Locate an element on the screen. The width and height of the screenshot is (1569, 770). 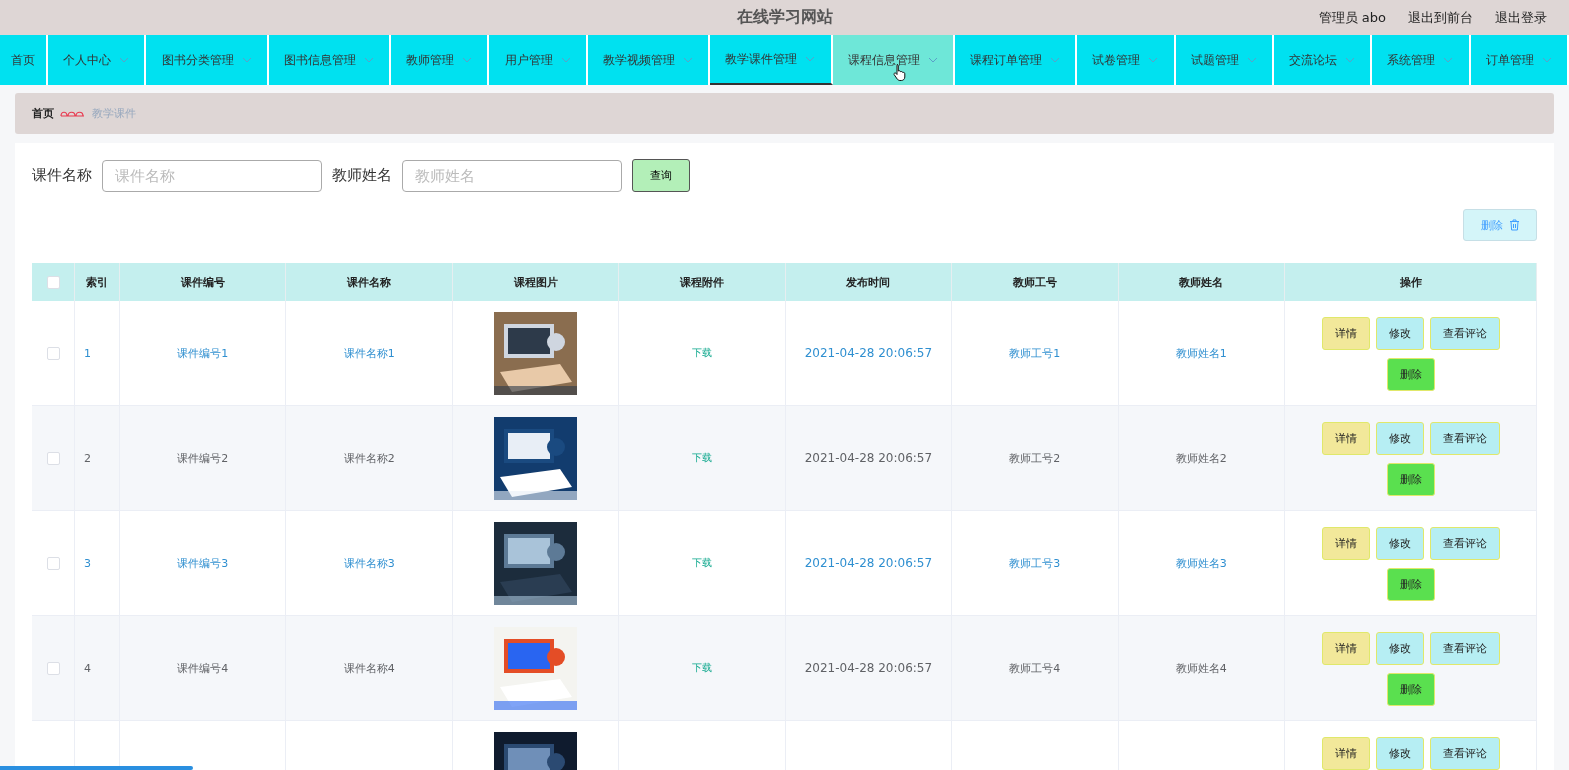
column-header: 发布时间 is located at coordinates (868, 282).